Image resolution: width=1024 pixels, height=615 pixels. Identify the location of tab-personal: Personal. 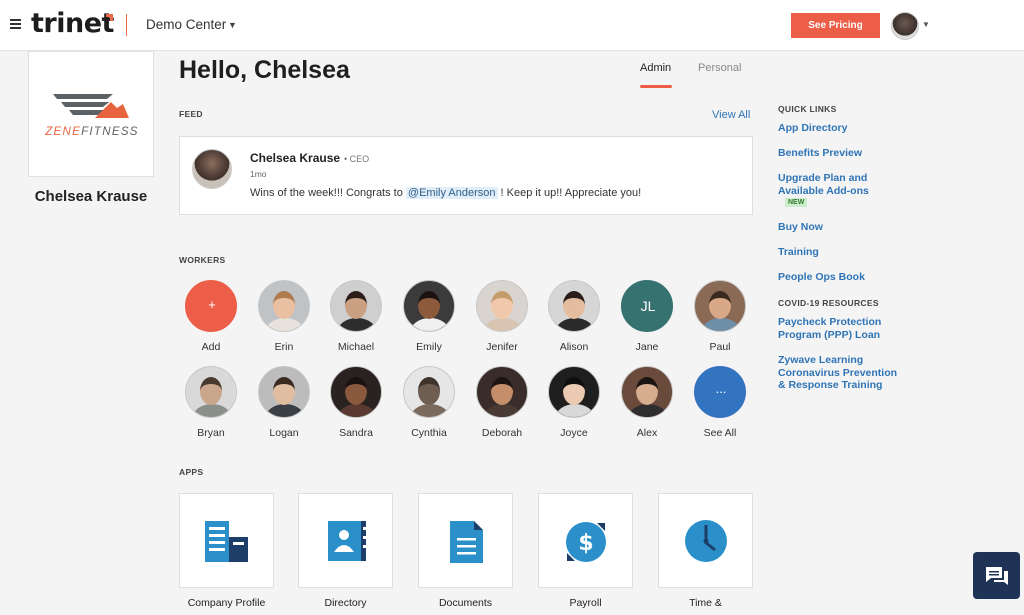
(719, 68).